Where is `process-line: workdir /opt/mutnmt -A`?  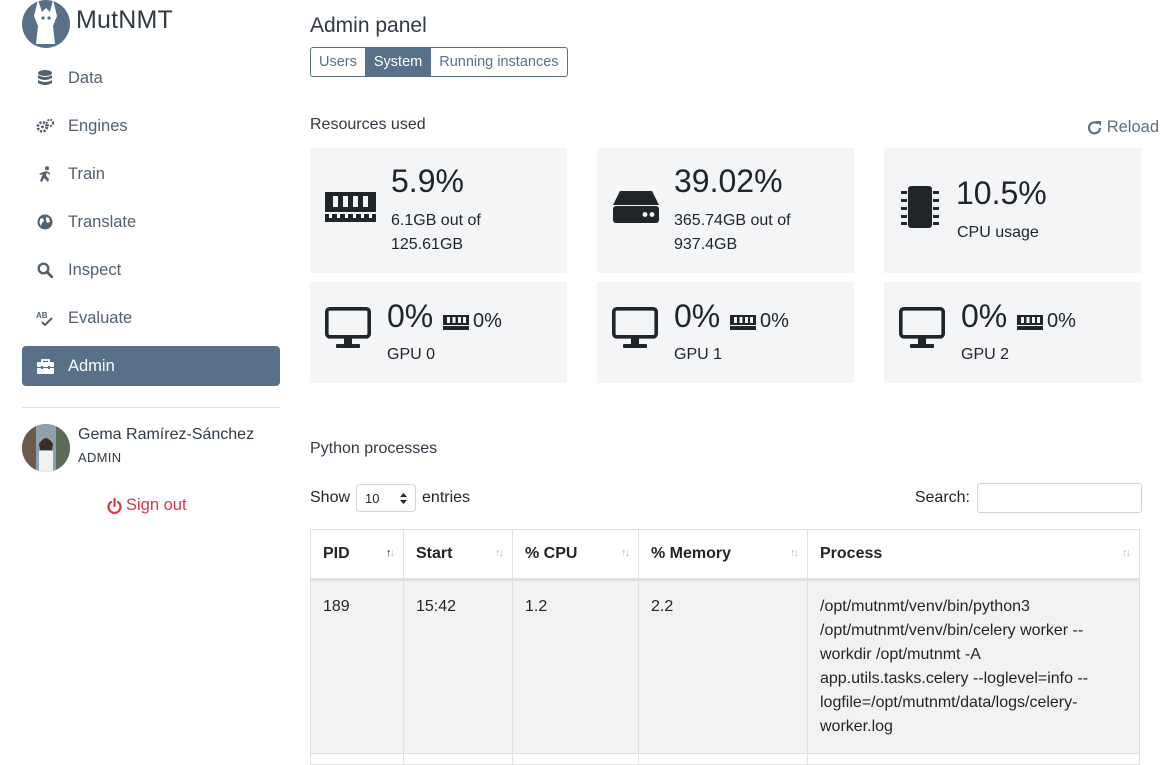 process-line: workdir /opt/mutnmt -A is located at coordinates (900, 654).